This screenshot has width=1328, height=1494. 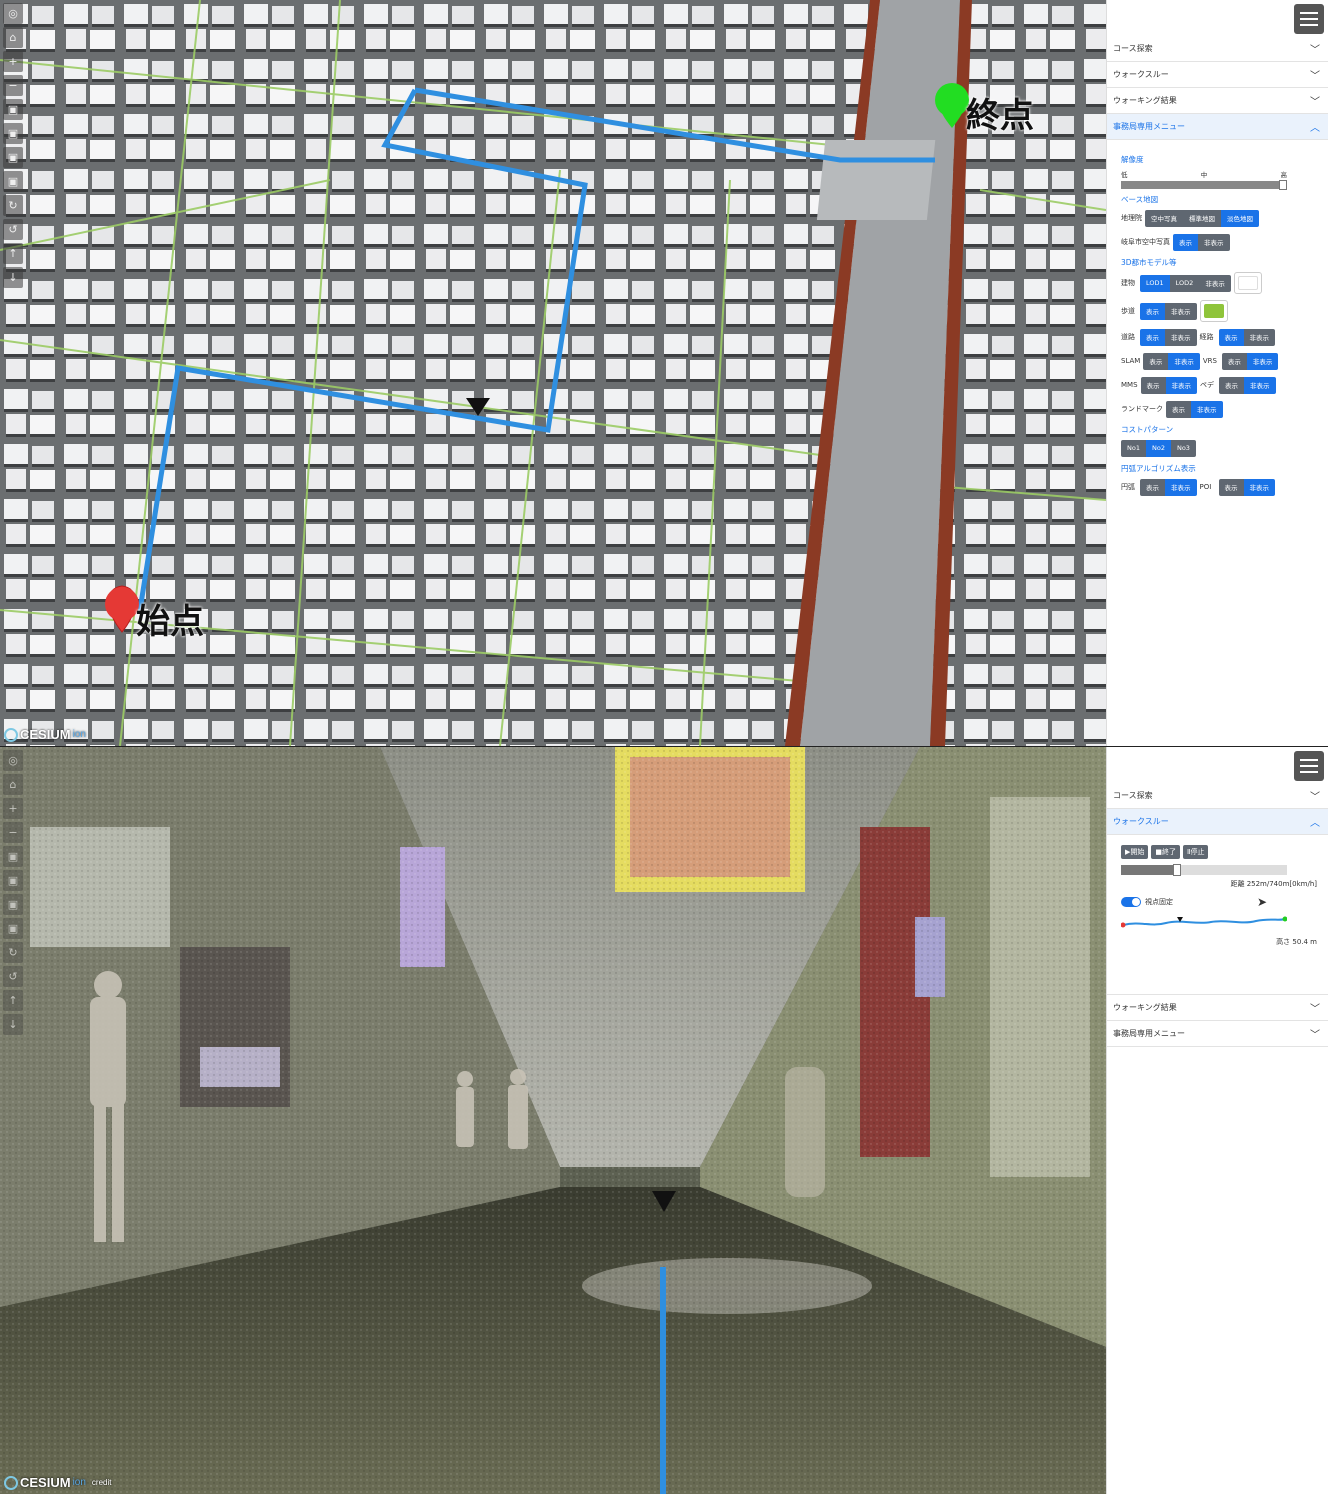 I want to click on landmark-toggle: 表示 非表示, so click(x=1194, y=409).